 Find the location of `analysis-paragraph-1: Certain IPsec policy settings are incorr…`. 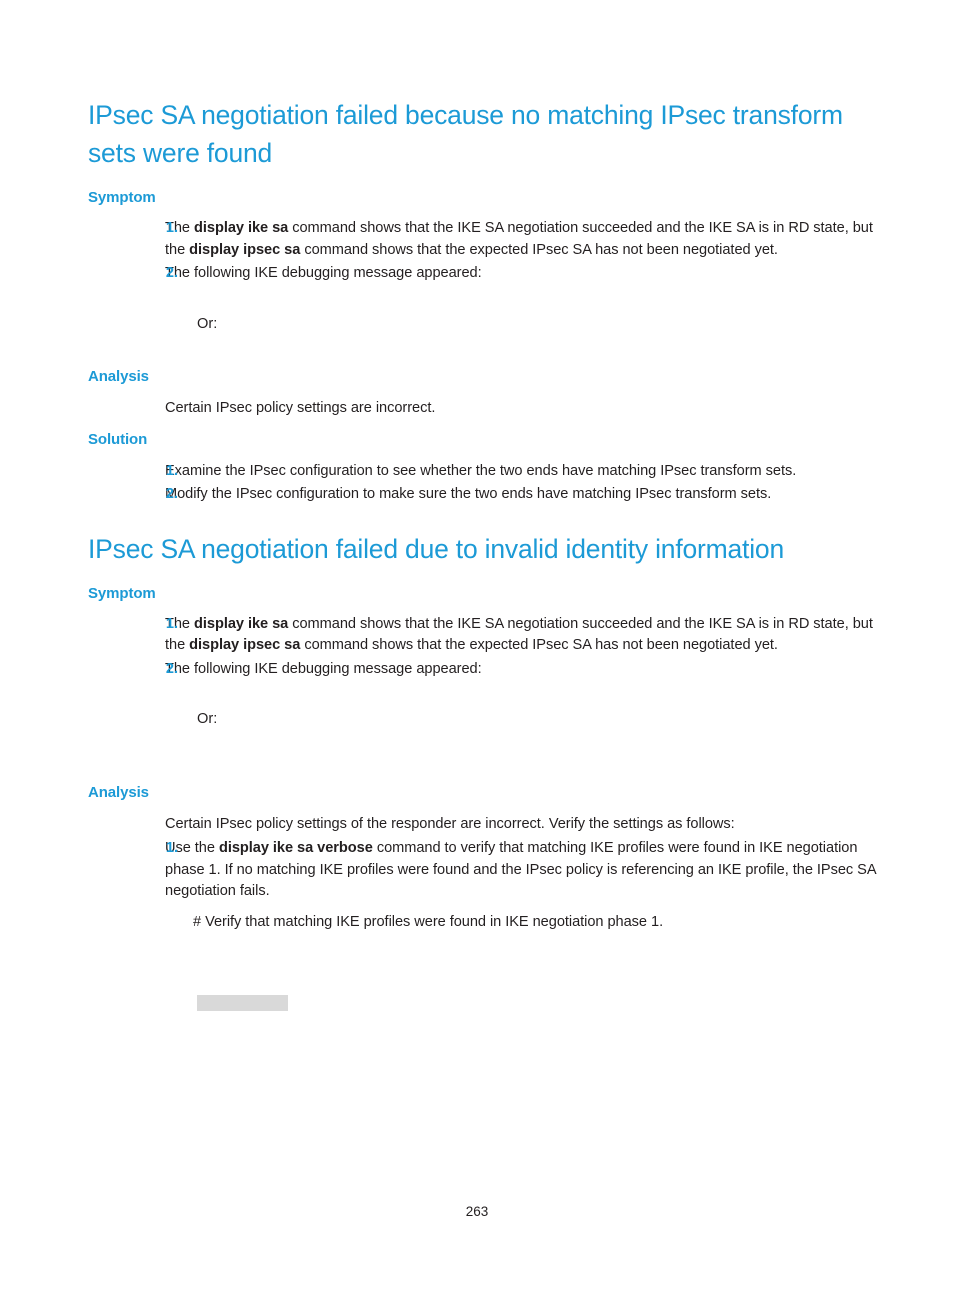

analysis-paragraph-1: Certain IPsec policy settings are incorr… is located at coordinates (300, 408).